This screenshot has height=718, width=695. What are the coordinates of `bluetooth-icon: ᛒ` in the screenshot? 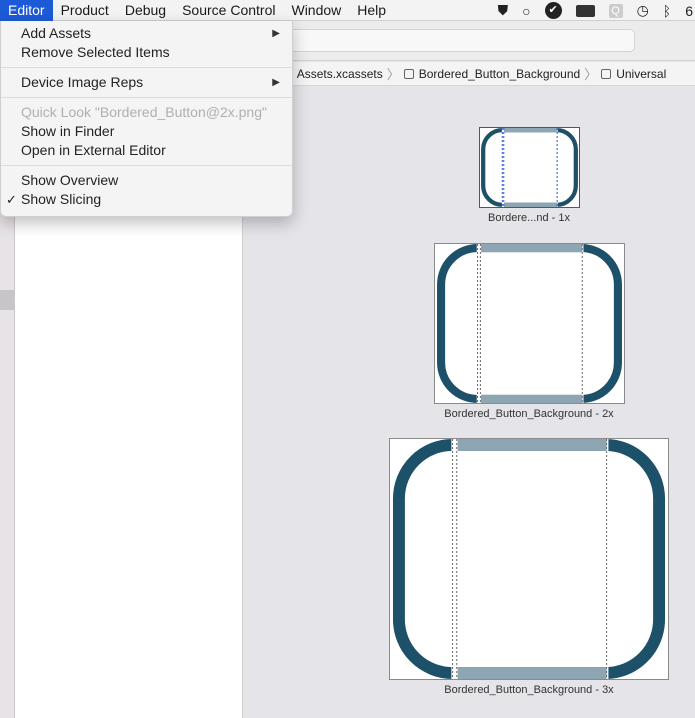 It's located at (667, 11).